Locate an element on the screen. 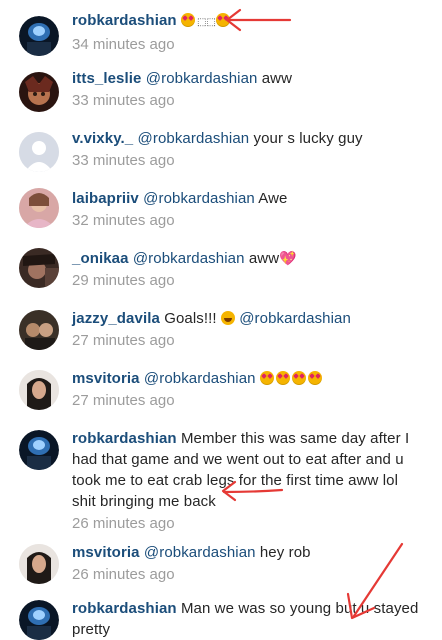 The image size is (442, 640). comment-username: v.vixky._ is located at coordinates (102, 138).